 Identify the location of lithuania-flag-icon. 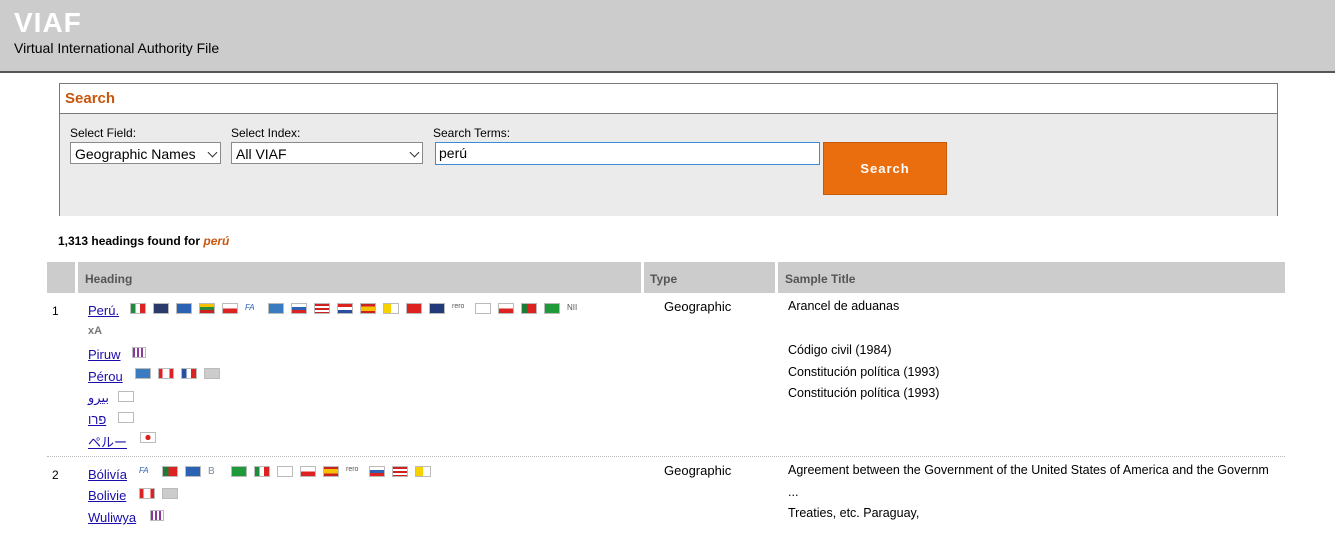
(207, 308).